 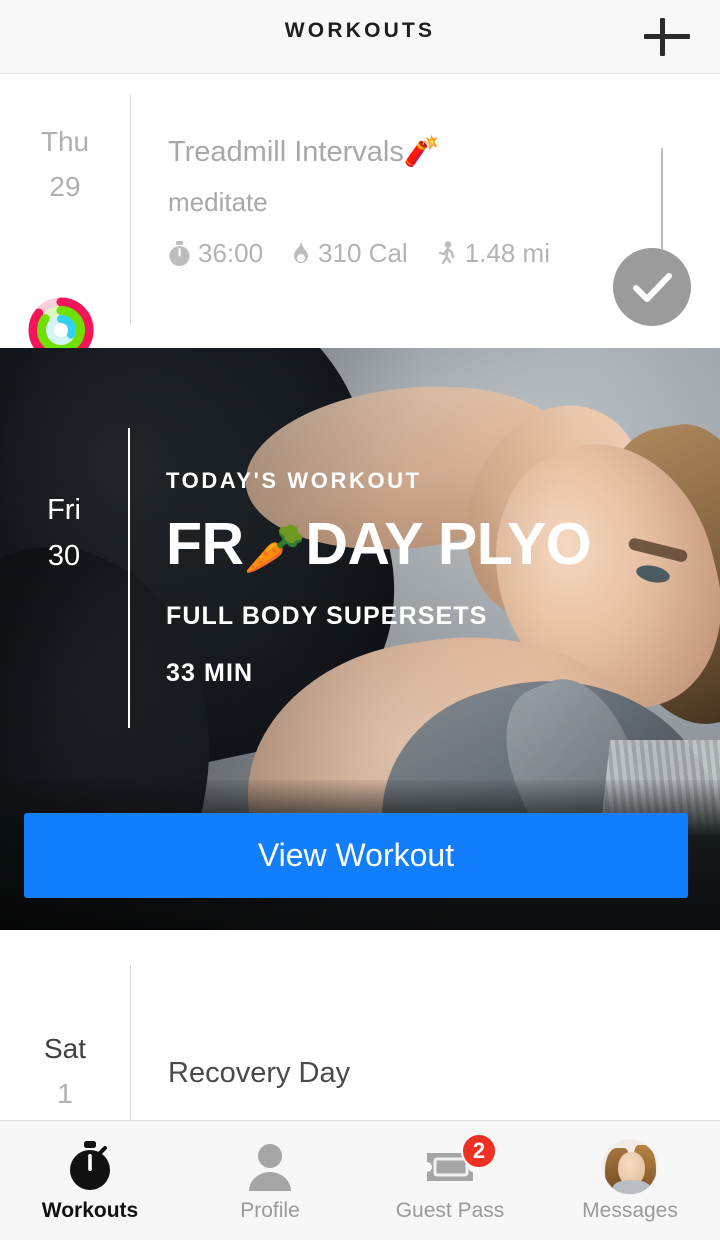 I want to click on date-column-sat: Sat 1, so click(x=65, y=1071).